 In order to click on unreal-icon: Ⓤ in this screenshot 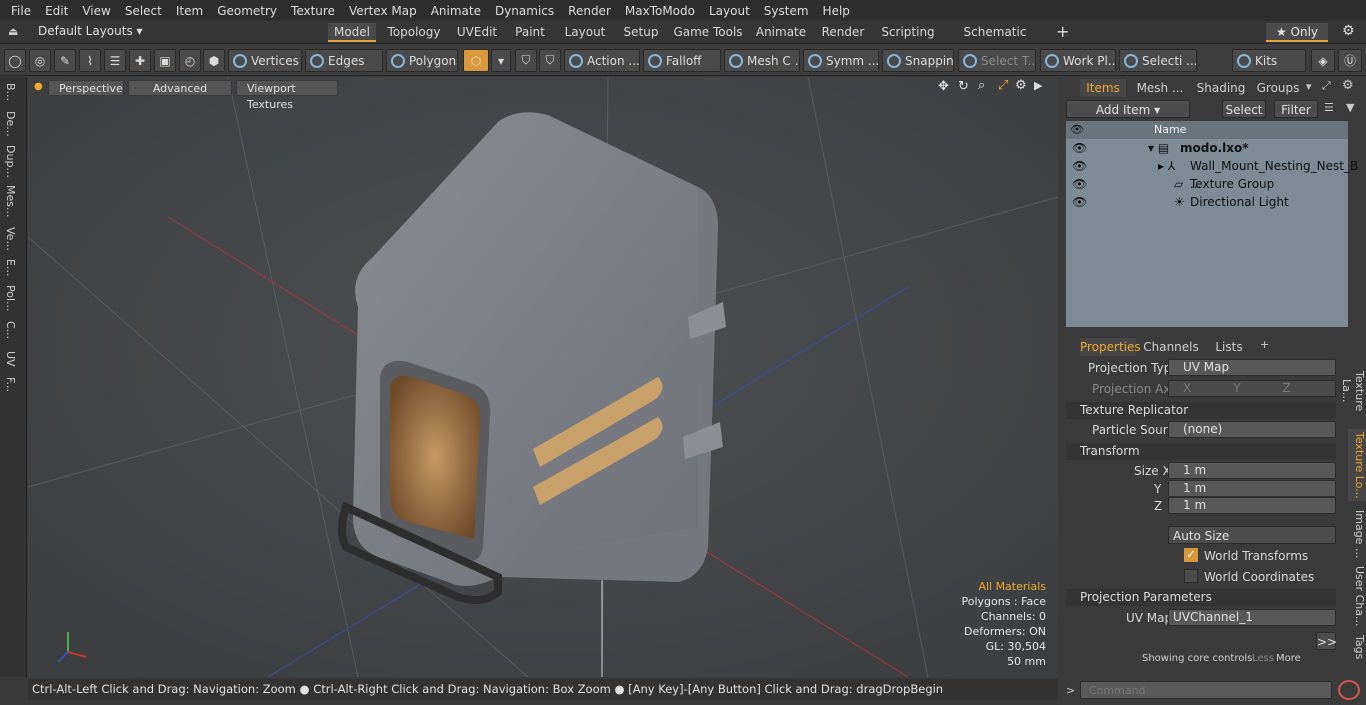, I will do `click(1350, 60)`.